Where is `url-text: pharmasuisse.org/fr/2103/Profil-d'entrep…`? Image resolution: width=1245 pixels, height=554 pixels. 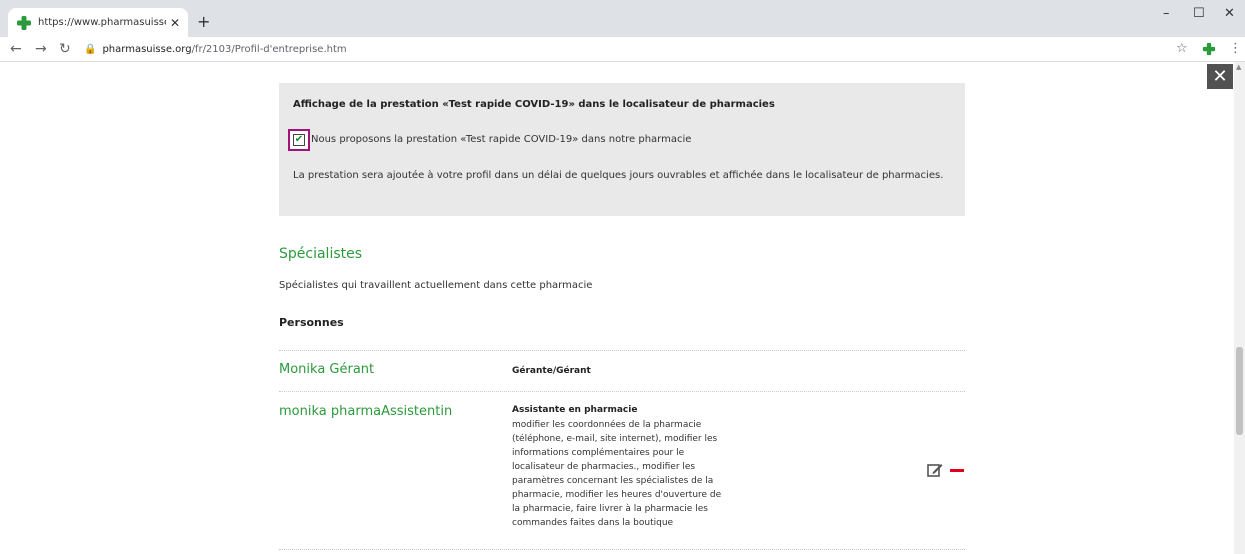
url-text: pharmasuisse.org/fr/2103/Profil-d'entrep… is located at coordinates (224, 49).